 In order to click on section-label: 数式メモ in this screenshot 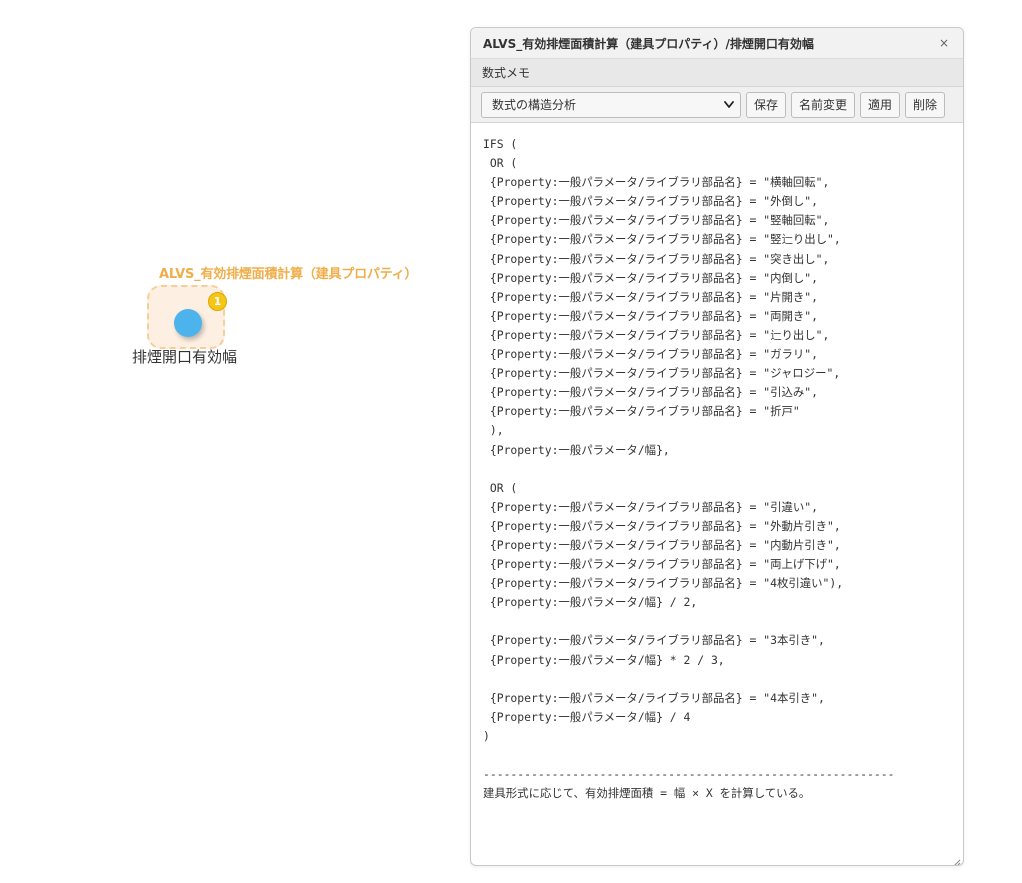, I will do `click(717, 73)`.